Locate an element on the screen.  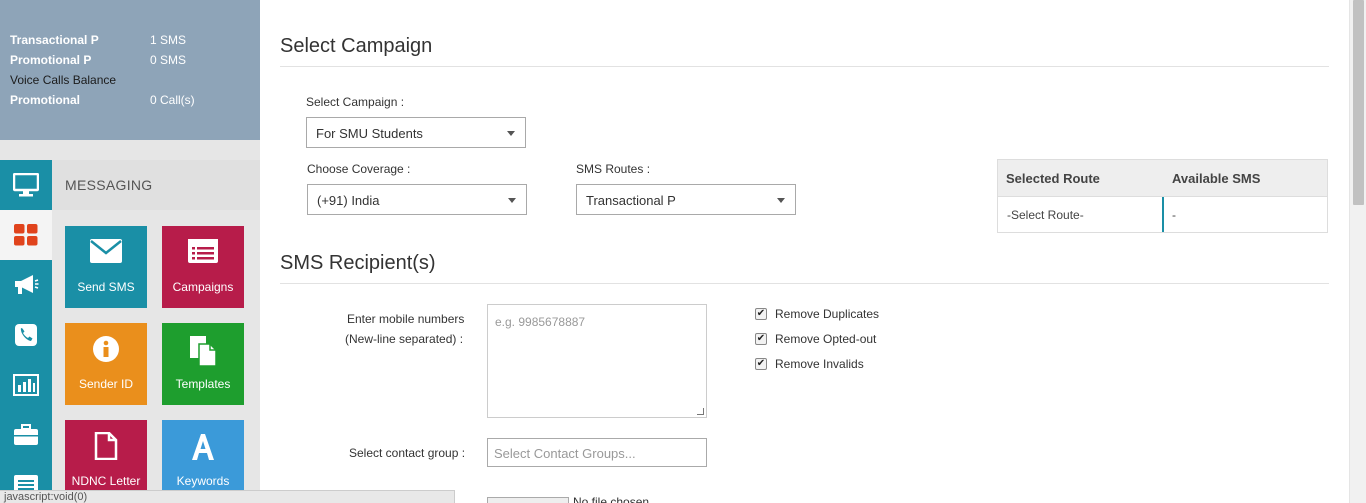
bar-chart-icon is located at coordinates (26, 385).